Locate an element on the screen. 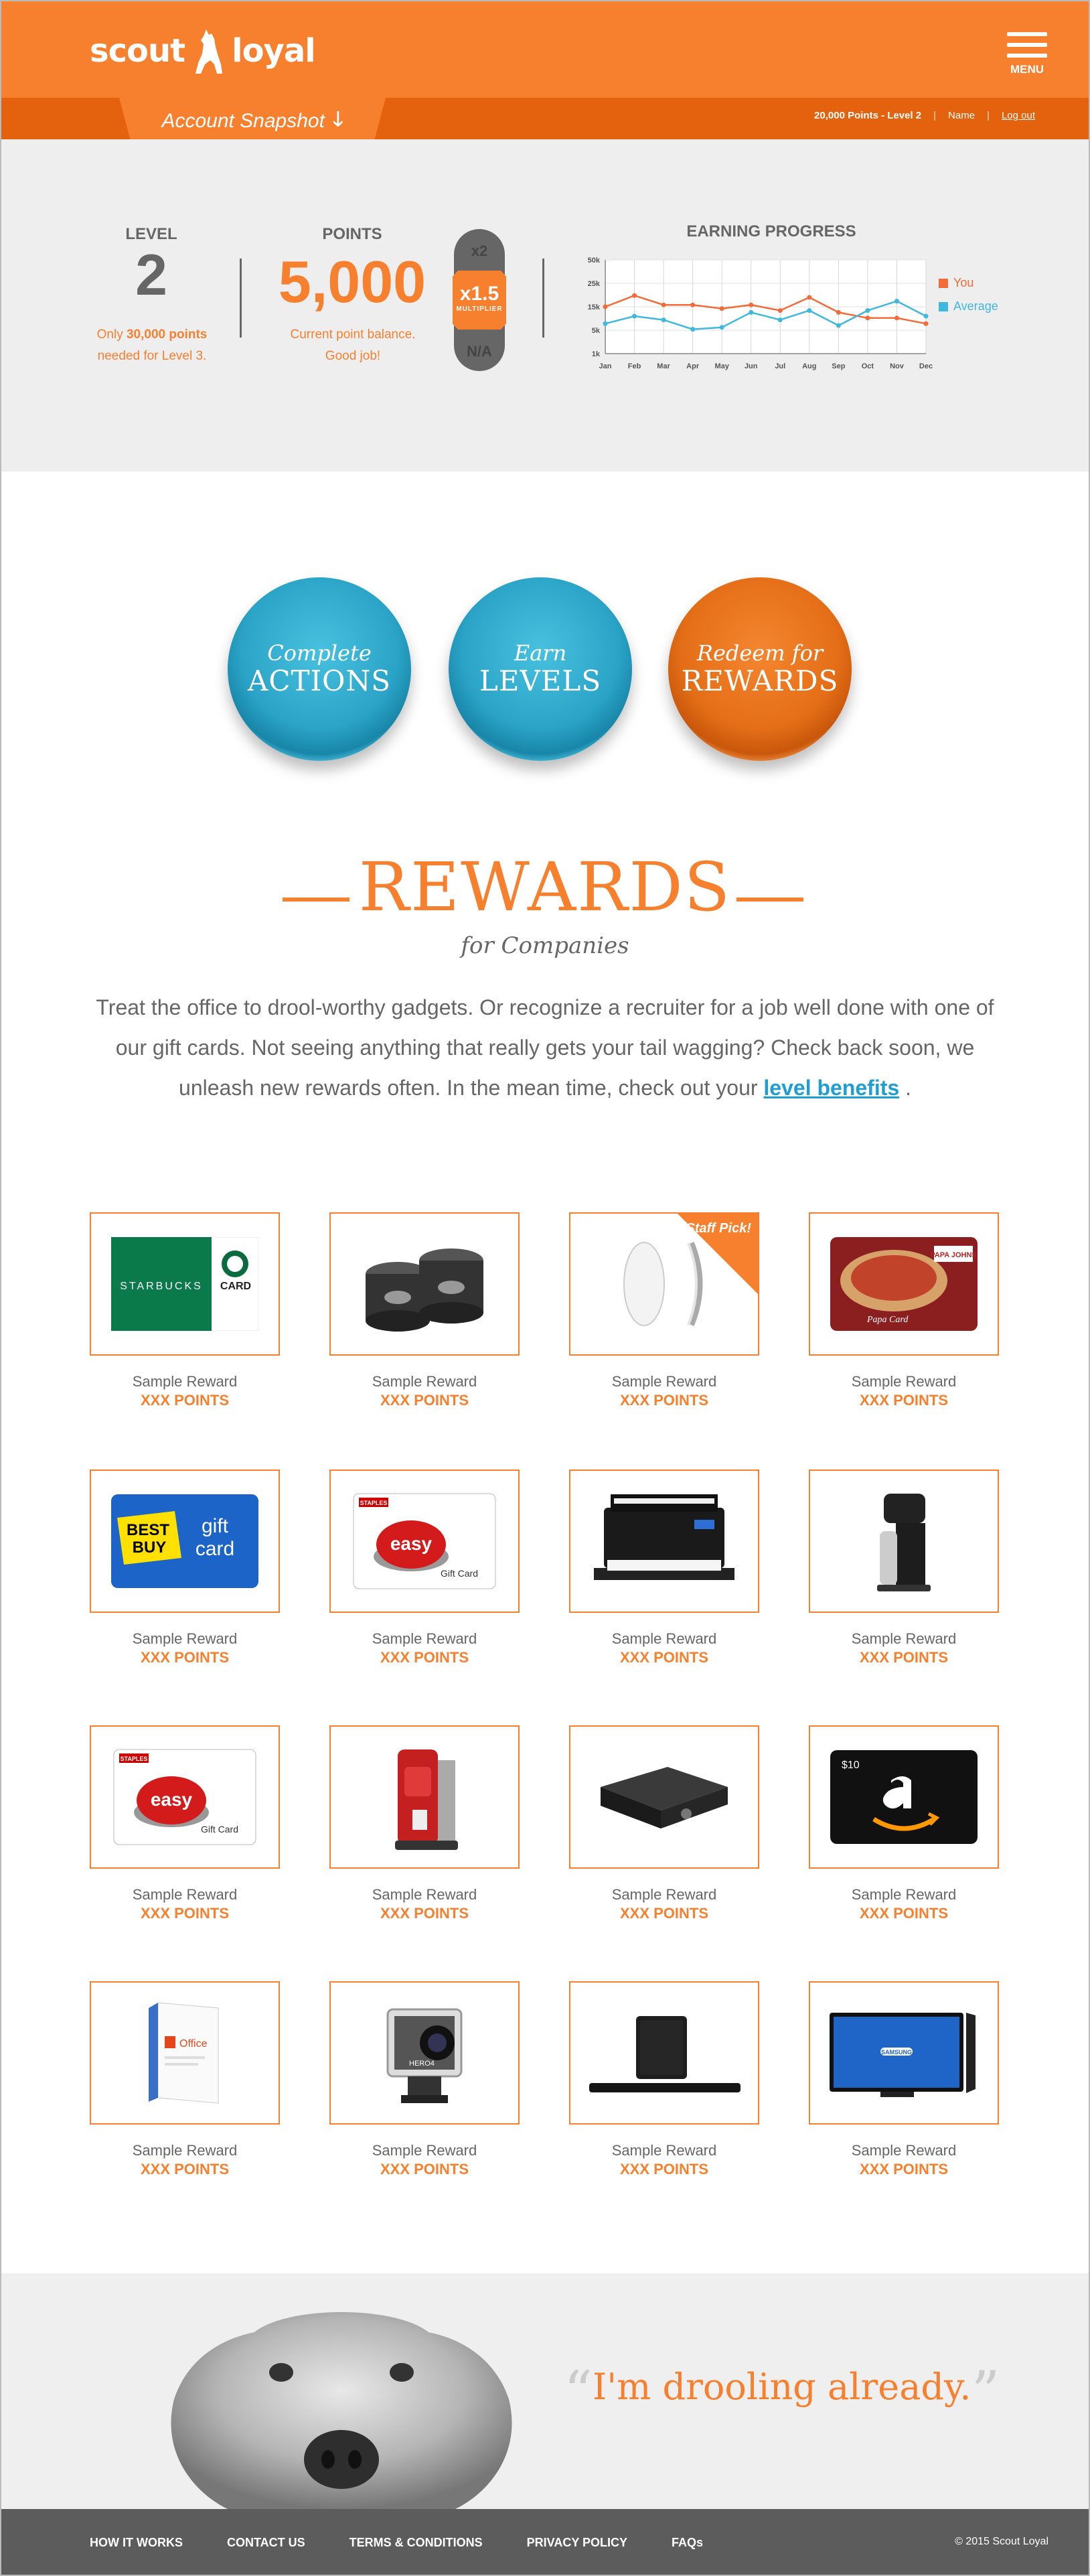 The image size is (1090, 2576). papa-johns-card-image: PAPA JOHNS Papa Card is located at coordinates (904, 1284).